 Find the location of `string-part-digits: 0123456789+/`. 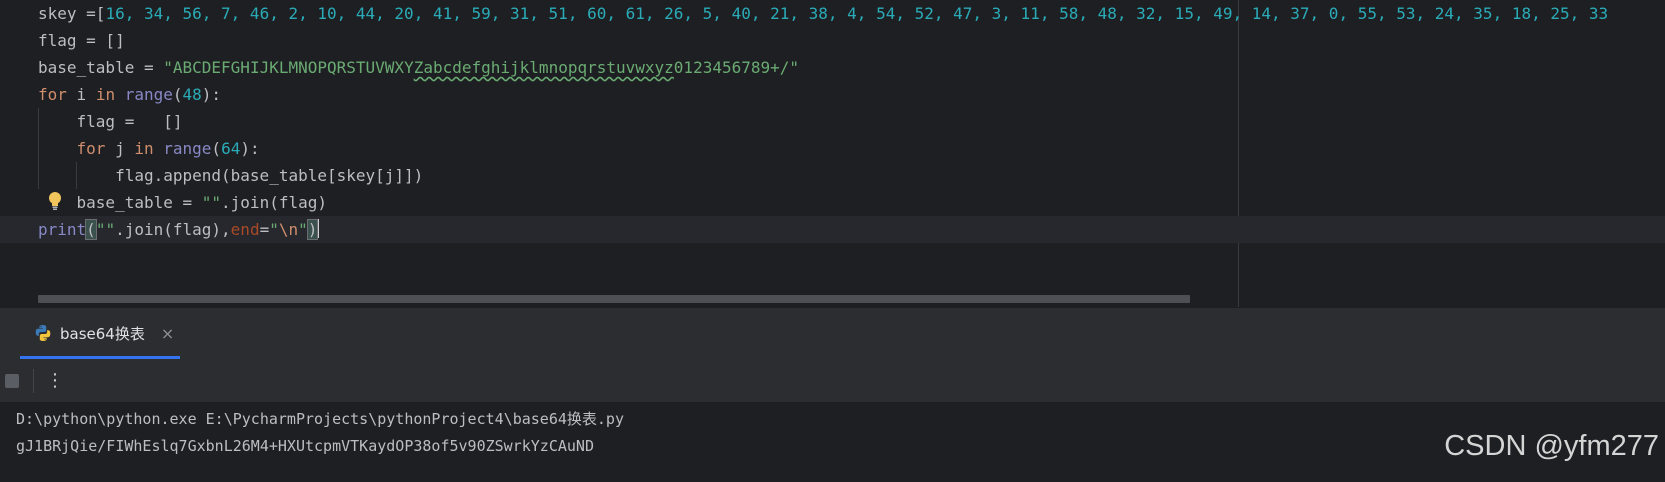

string-part-digits: 0123456789+/ is located at coordinates (731, 67).